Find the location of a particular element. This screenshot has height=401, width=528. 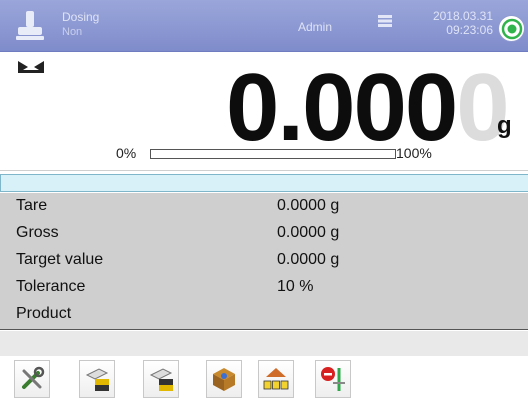

settings-tools-icon is located at coordinates (33, 377).